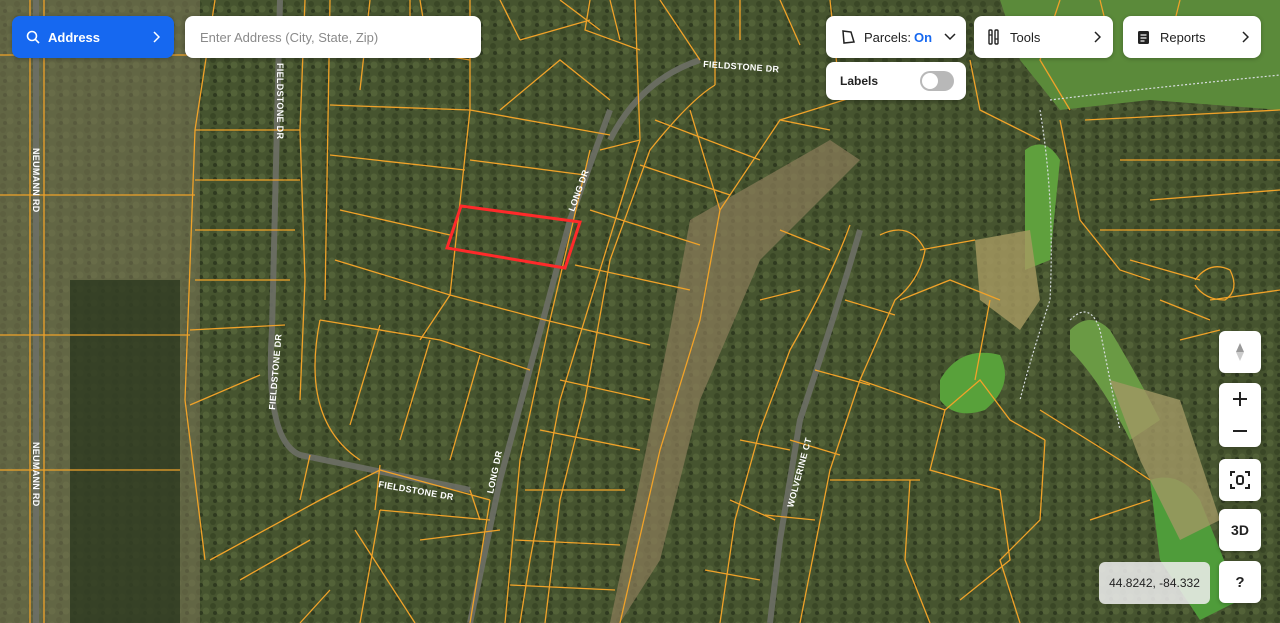 This screenshot has height=623, width=1280. Describe the element at coordinates (848, 37) in the screenshot. I see `parcel-icon` at that location.